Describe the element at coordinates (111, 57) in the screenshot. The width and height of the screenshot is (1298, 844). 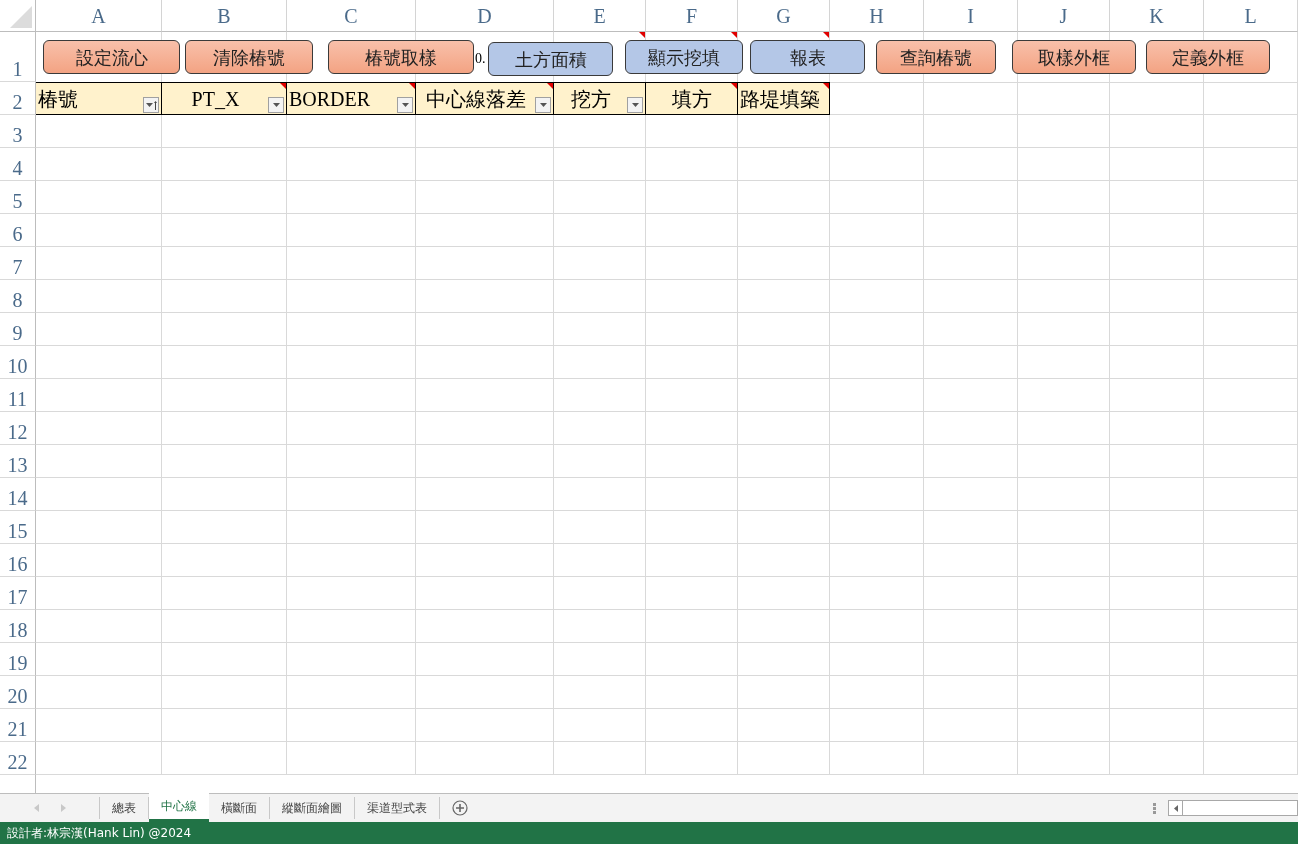
I see `macro-button: 設定流心` at that location.